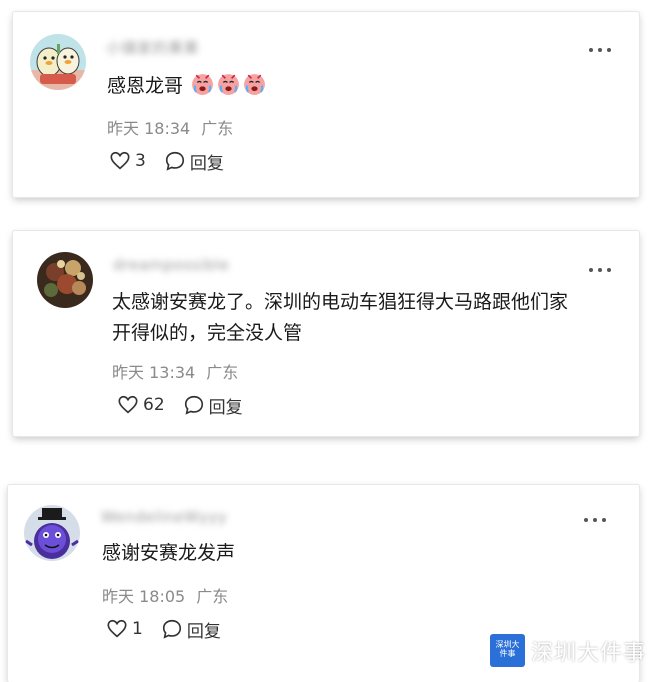 The height and width of the screenshot is (682, 655). I want to click on watermark: 深圳大件事 深圳大件事, so click(568, 650).